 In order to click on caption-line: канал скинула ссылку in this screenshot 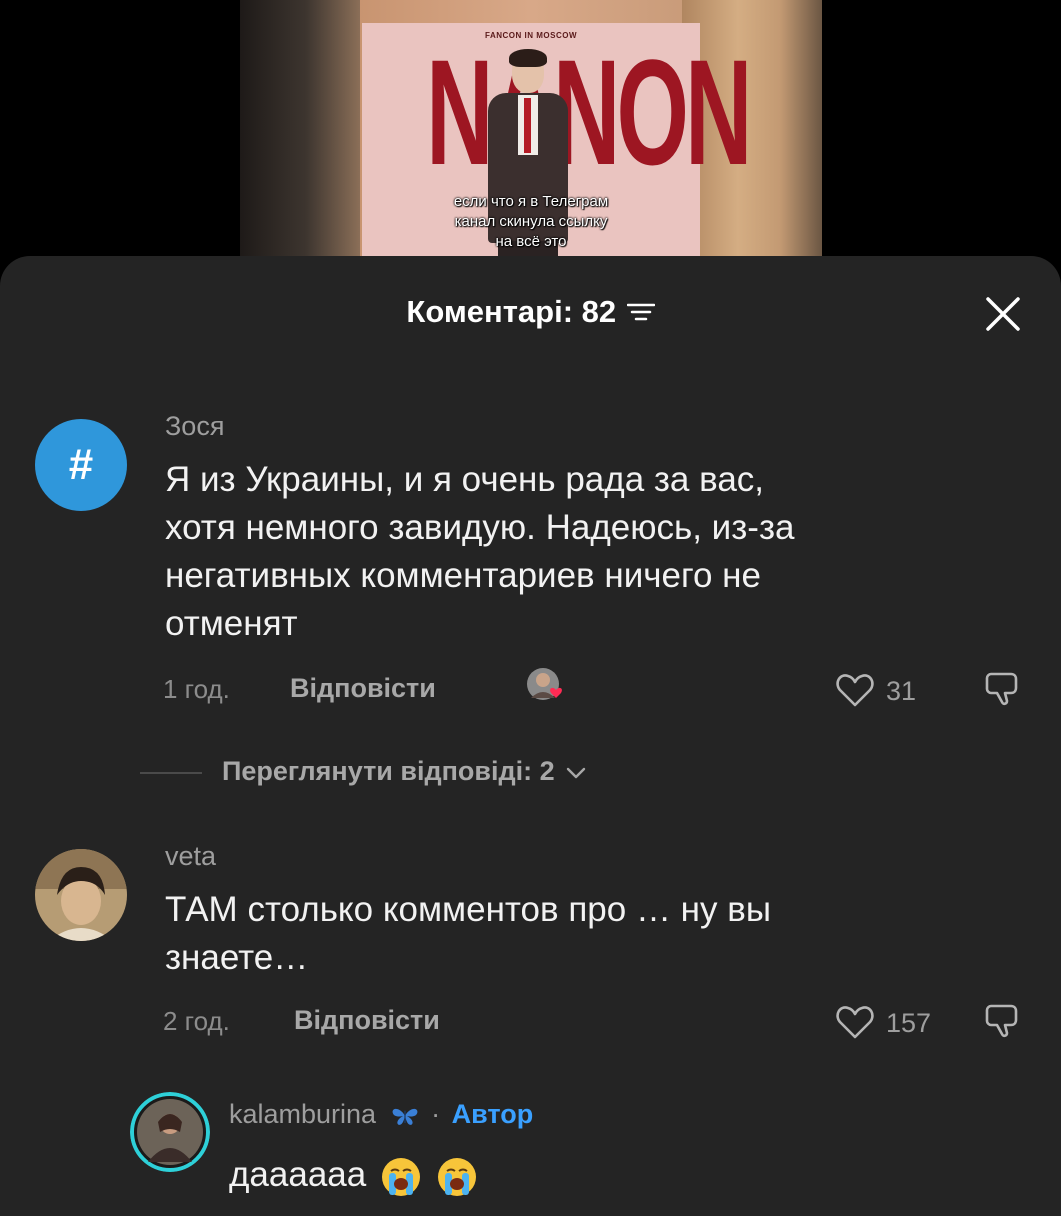, I will do `click(531, 221)`.